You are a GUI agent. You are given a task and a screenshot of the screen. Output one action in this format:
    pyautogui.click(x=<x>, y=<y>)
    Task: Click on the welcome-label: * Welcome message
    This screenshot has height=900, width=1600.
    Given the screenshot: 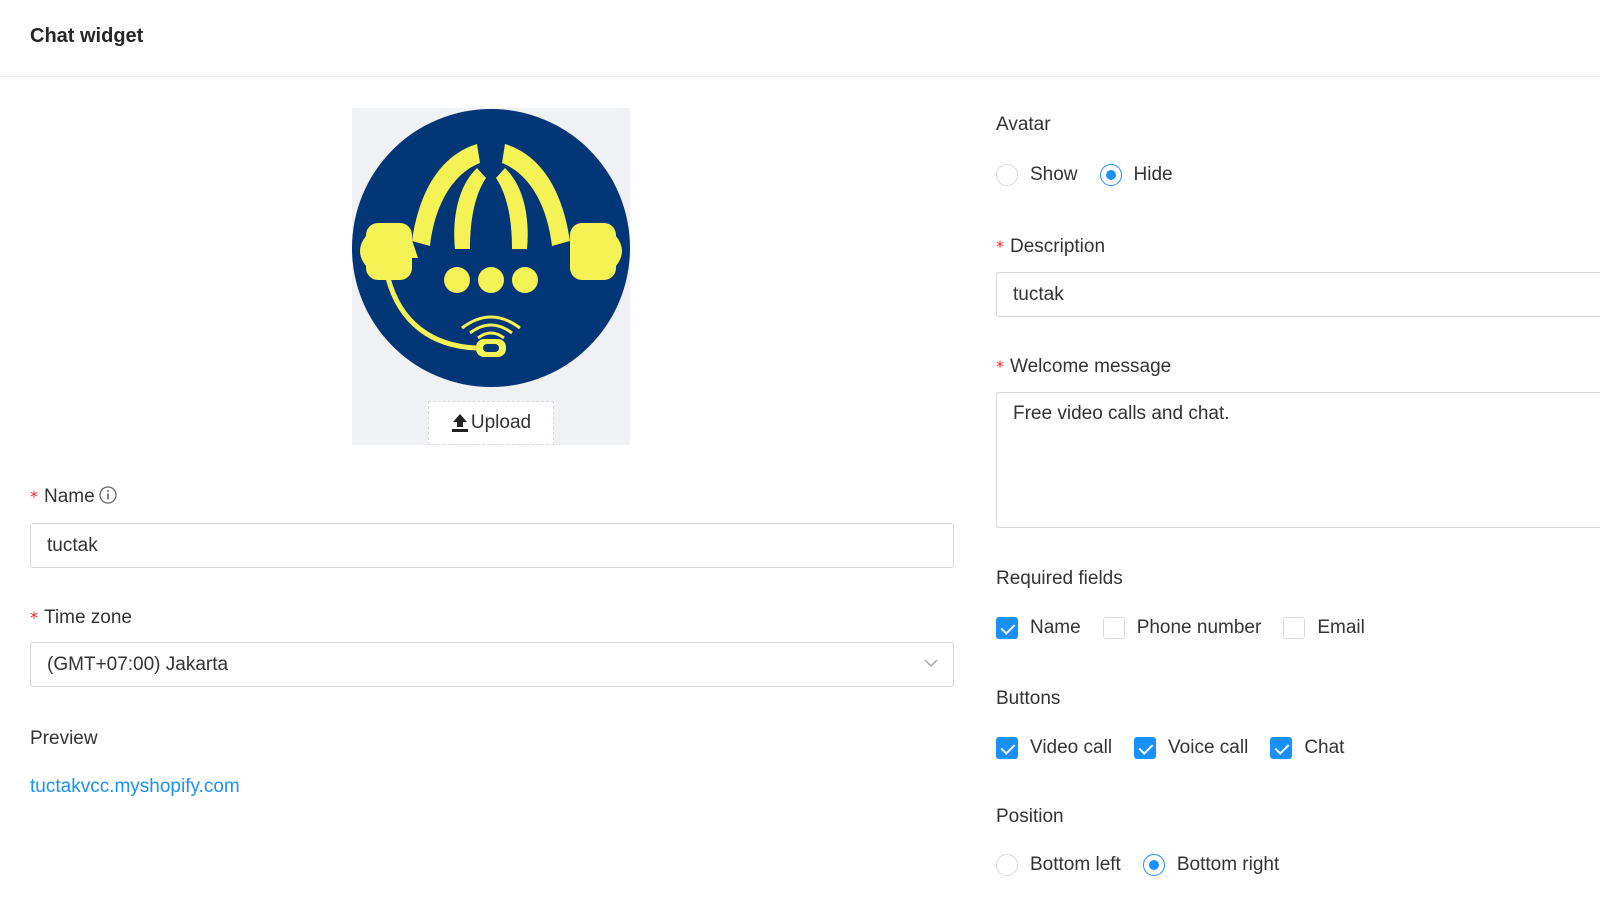 What is the action you would take?
    pyautogui.click(x=1084, y=366)
    